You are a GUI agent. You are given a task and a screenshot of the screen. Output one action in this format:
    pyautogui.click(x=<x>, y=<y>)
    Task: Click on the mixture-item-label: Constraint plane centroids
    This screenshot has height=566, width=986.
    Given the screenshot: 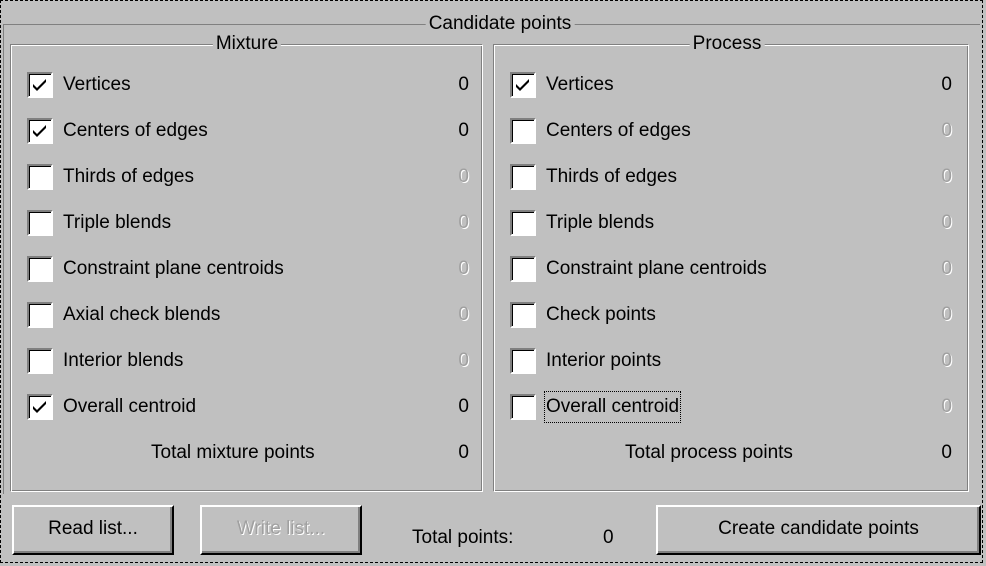 What is the action you would take?
    pyautogui.click(x=173, y=268)
    